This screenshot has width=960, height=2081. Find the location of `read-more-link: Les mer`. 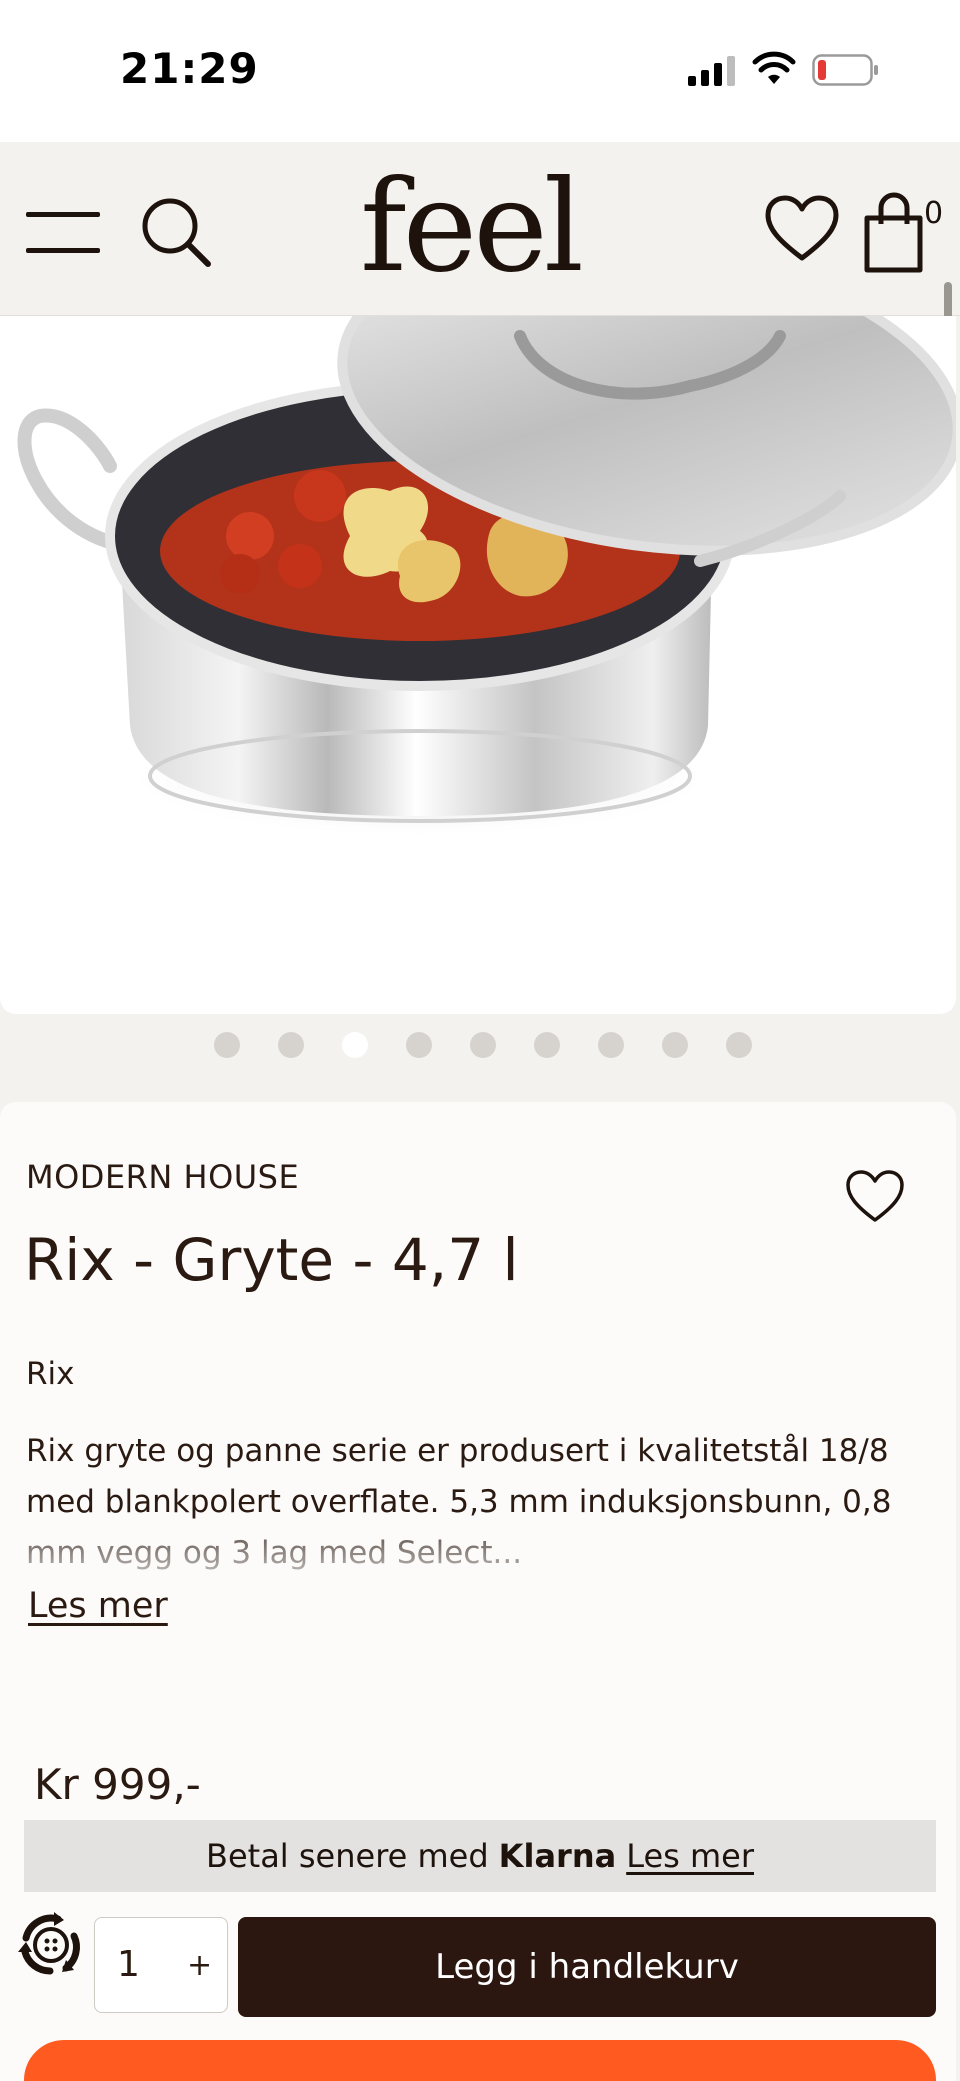

read-more-link: Les mer is located at coordinates (98, 1606).